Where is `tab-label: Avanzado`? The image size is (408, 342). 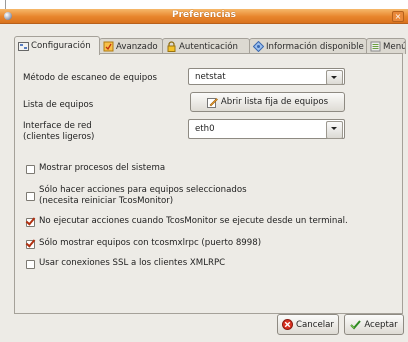
tab-label: Avanzado is located at coordinates (137, 46).